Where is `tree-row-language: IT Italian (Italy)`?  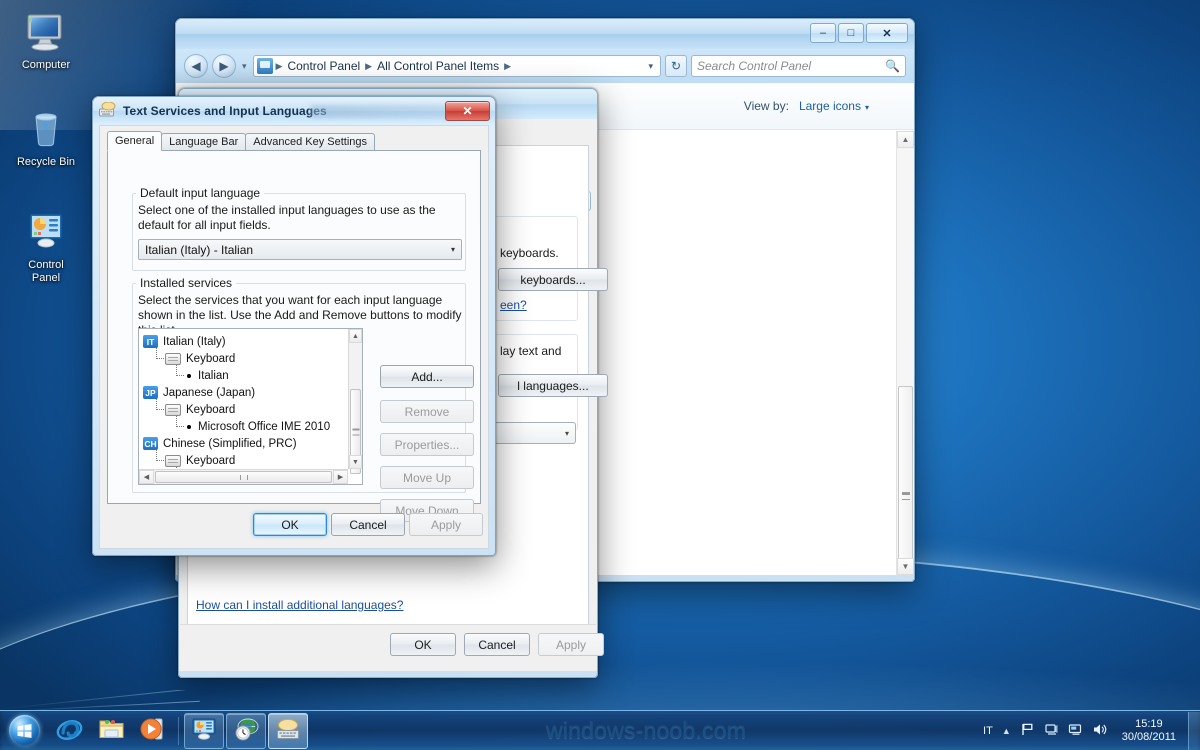
tree-row-language: IT Italian (Italy) is located at coordinates (245, 341).